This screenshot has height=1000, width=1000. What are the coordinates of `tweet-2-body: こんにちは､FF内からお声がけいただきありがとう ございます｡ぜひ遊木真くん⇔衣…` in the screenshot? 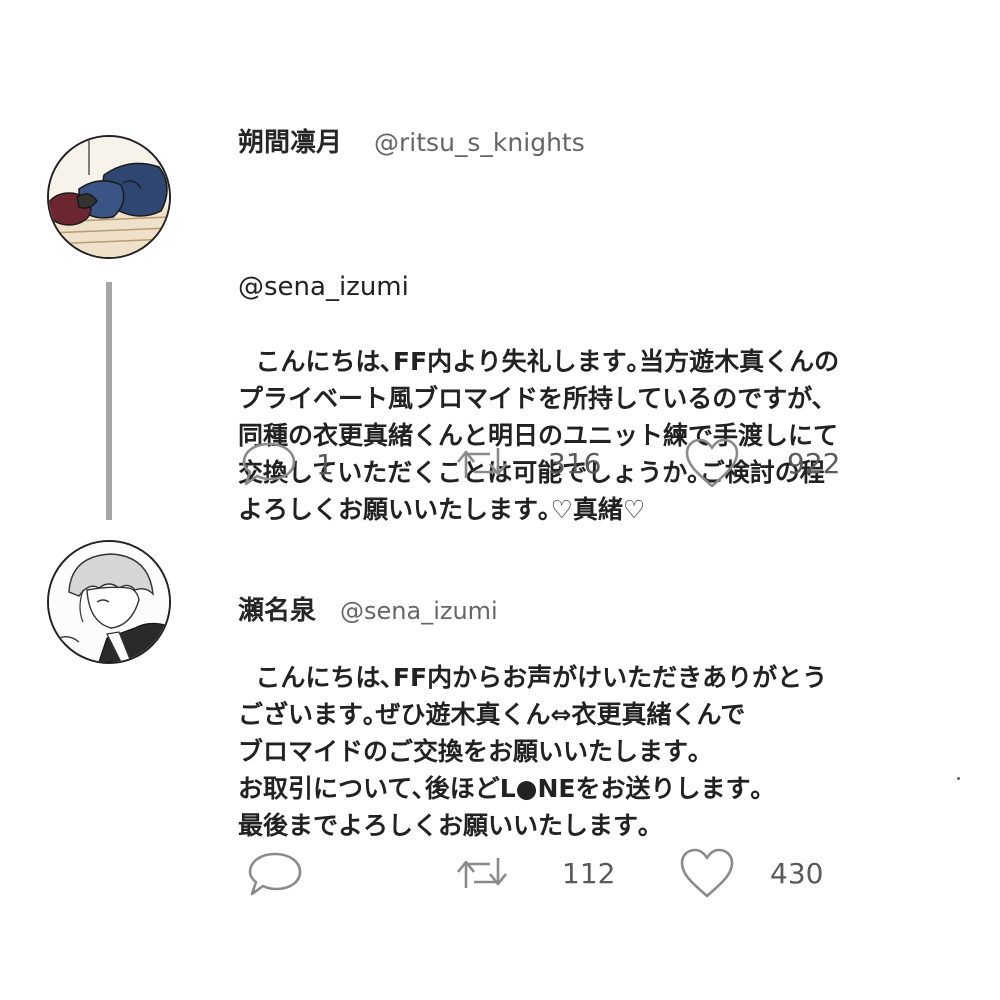 It's located at (532, 733).